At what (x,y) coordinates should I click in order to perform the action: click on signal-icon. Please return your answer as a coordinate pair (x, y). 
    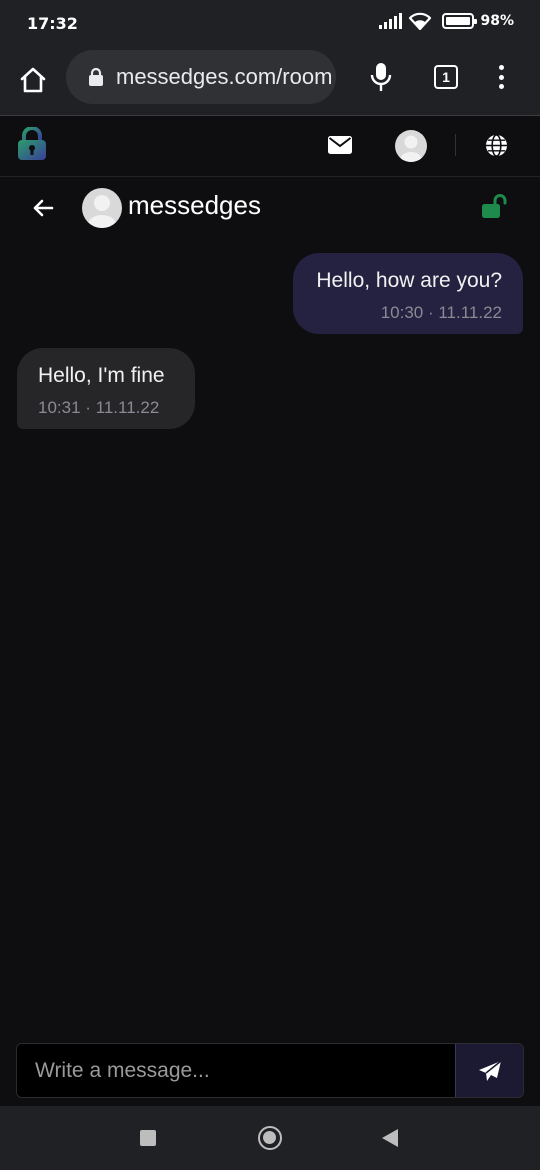
    Looking at the image, I should click on (391, 21).